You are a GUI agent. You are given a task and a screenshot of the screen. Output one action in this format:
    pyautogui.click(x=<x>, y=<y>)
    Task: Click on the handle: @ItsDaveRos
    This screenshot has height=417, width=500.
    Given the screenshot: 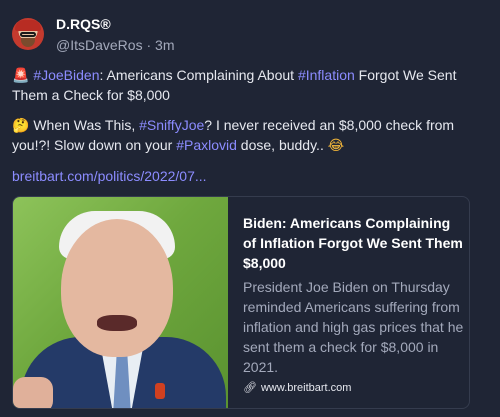 What is the action you would take?
    pyautogui.click(x=99, y=45)
    